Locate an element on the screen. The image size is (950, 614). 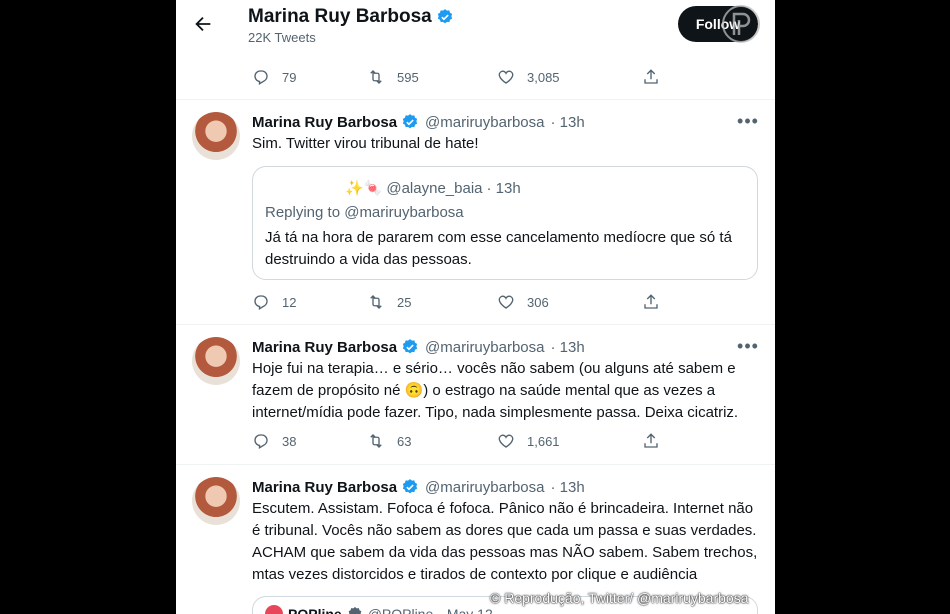
quoted-tweet-header: POPline @POPline · May 12 is located at coordinates (379, 609).